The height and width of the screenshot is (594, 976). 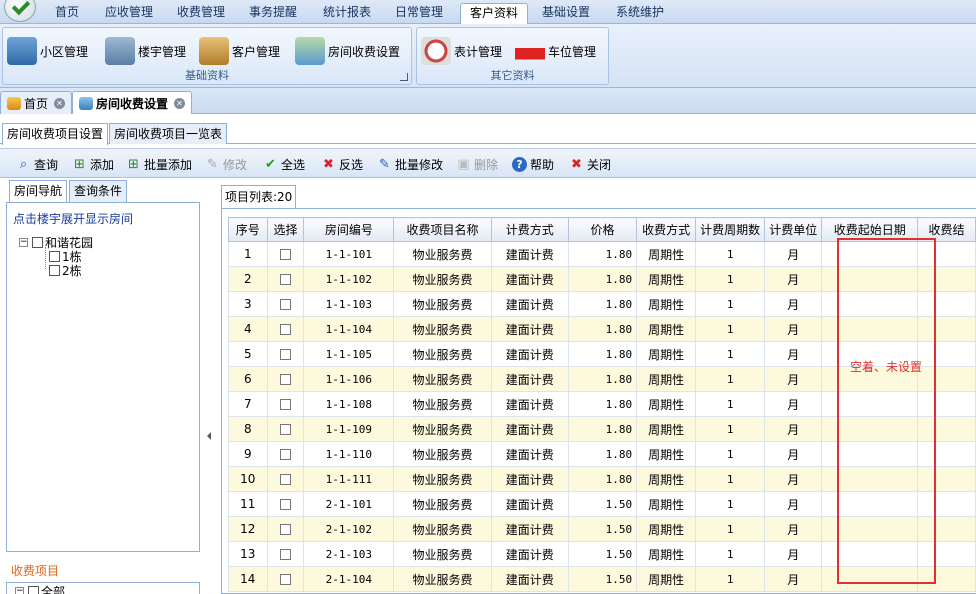 I want to click on fee-items-panel: − 全部, so click(x=103, y=588).